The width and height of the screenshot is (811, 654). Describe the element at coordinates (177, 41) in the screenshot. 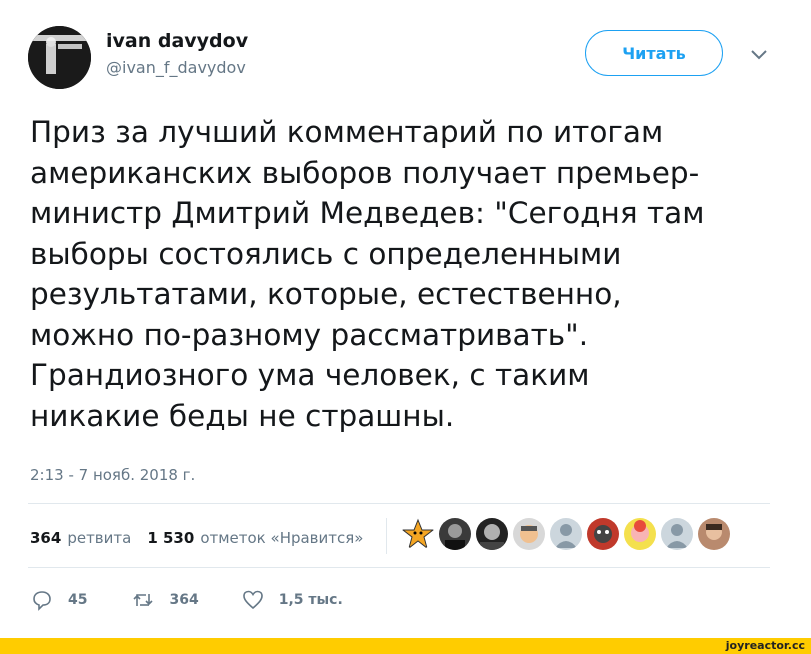

I see `user-name: ivan davydov` at that location.